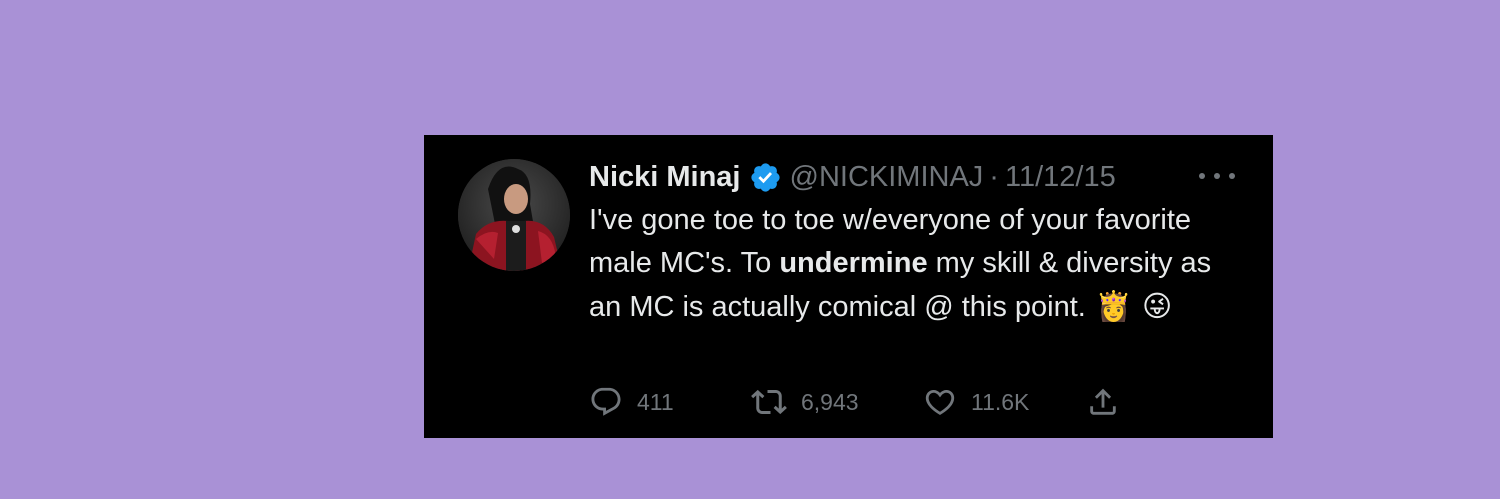 The width and height of the screenshot is (1500, 499). Describe the element at coordinates (853, 263) in the screenshot. I see `tweet-text-bold: undermine` at that location.